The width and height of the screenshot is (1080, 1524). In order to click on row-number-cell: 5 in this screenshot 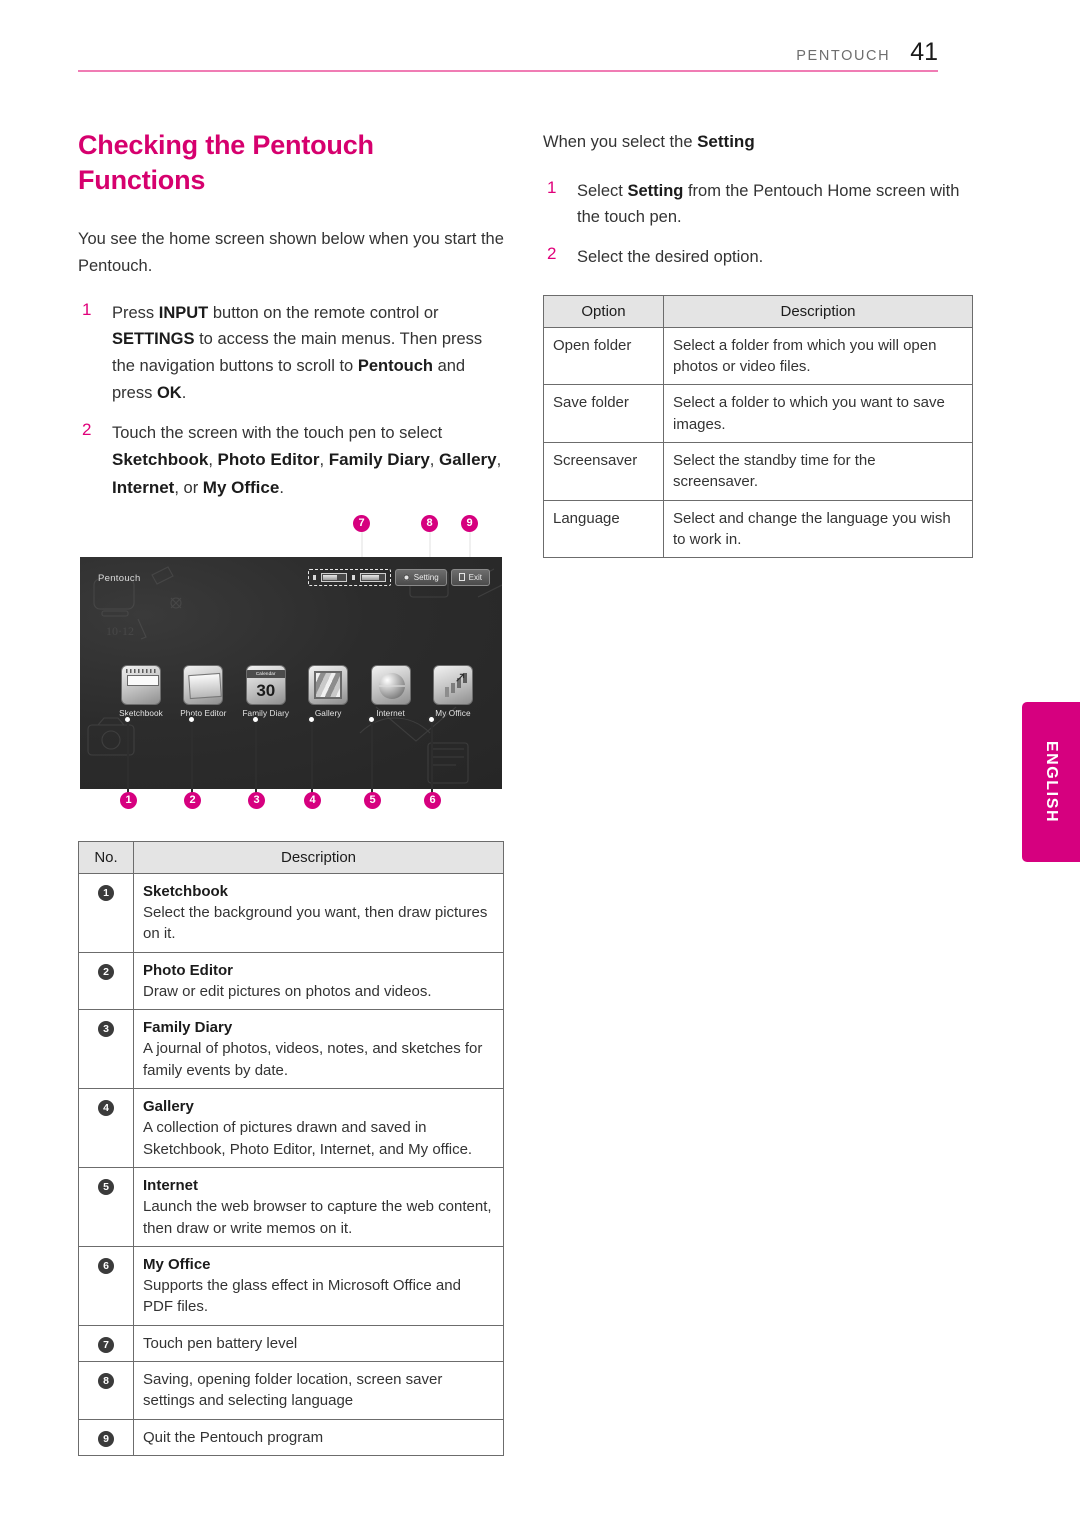, I will do `click(106, 1206)`.